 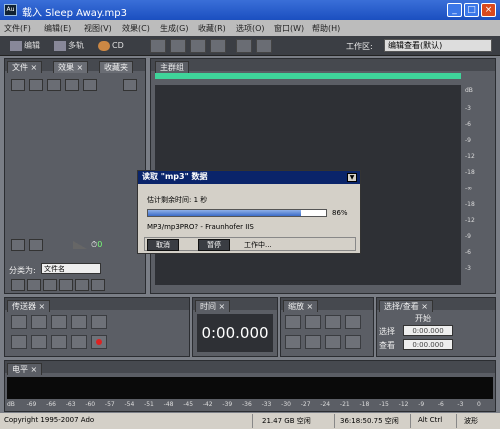 What do you see at coordinates (136, 28) in the screenshot?
I see `menu-effects: 效果(C)` at bounding box center [136, 28].